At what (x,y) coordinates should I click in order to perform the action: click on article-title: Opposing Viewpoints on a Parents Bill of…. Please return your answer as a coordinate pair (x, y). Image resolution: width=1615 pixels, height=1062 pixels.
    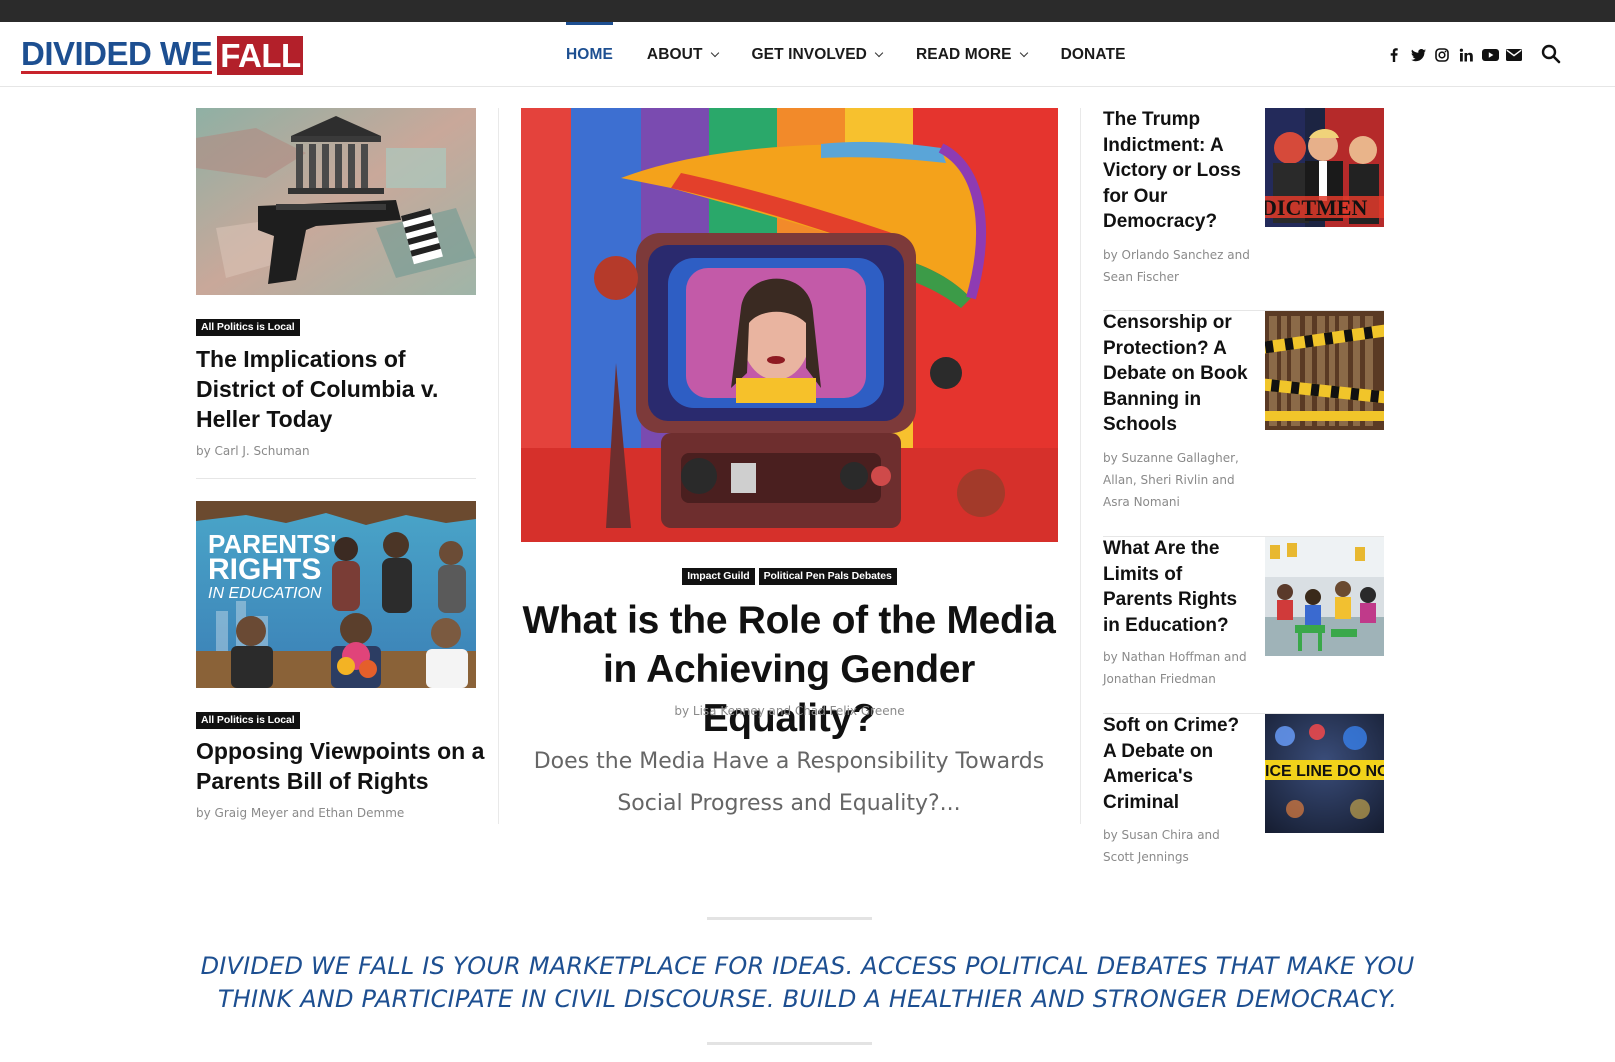
    Looking at the image, I should click on (341, 766).